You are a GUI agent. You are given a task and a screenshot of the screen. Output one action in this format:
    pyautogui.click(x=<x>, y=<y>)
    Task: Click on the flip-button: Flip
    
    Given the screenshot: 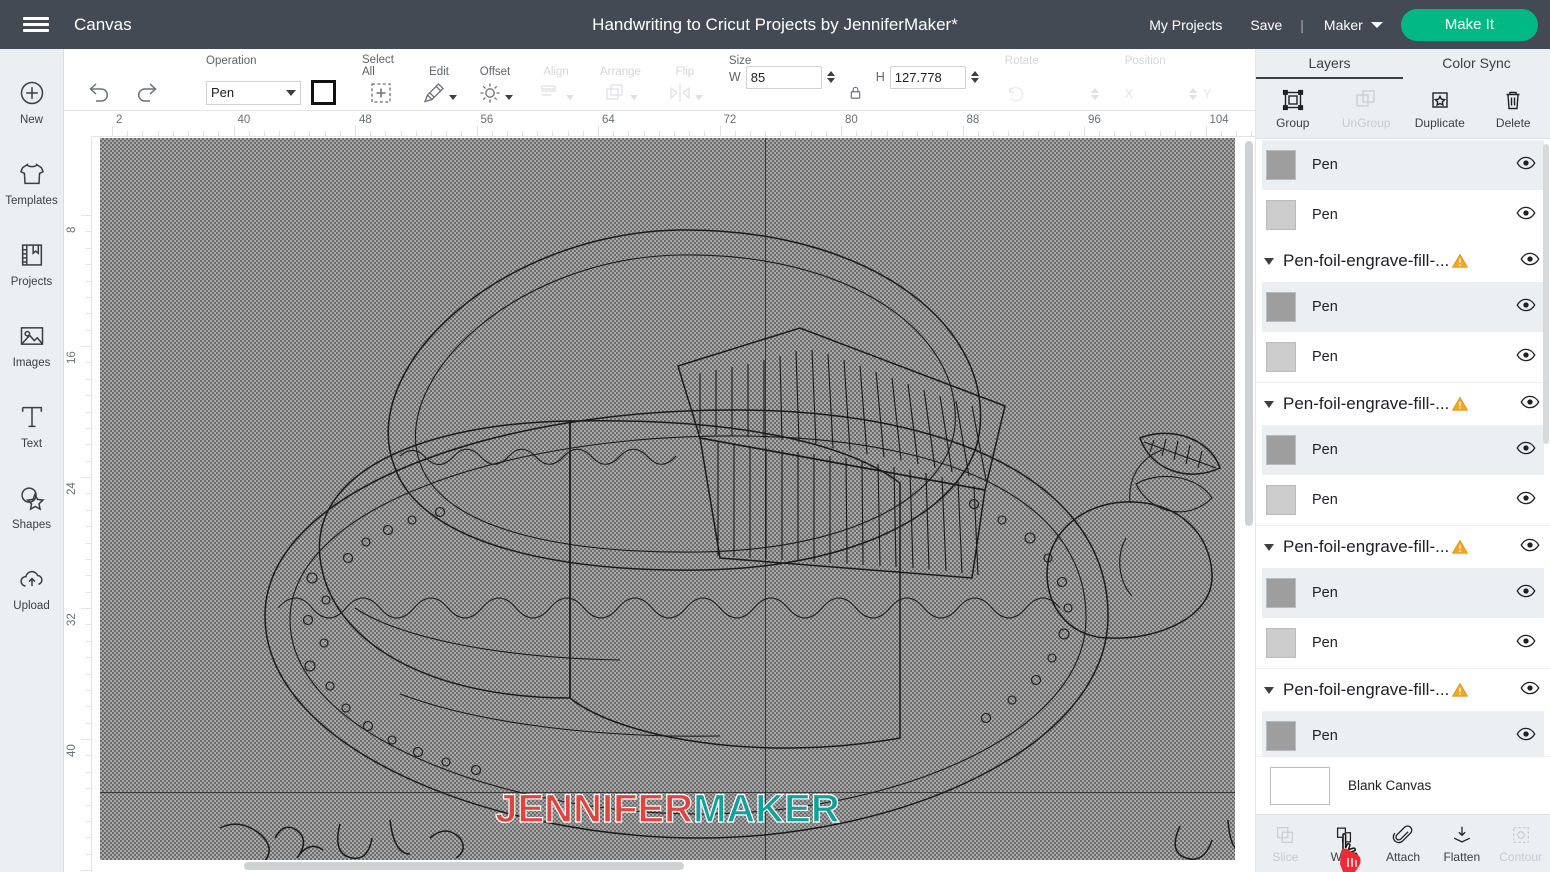 What is the action you would take?
    pyautogui.click(x=685, y=85)
    